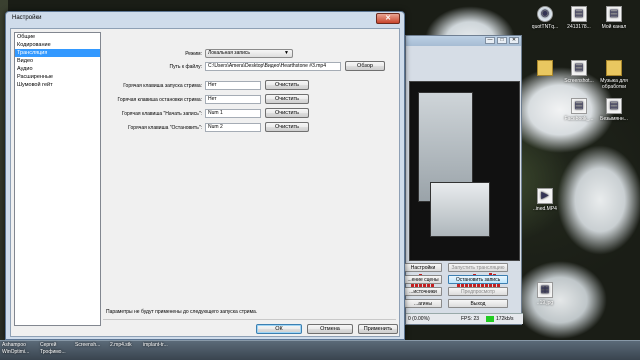  What do you see at coordinates (162, 86) in the screenshot?
I see `hotkey-label: Горячая клавиша запуска стрима:` at bounding box center [162, 86].